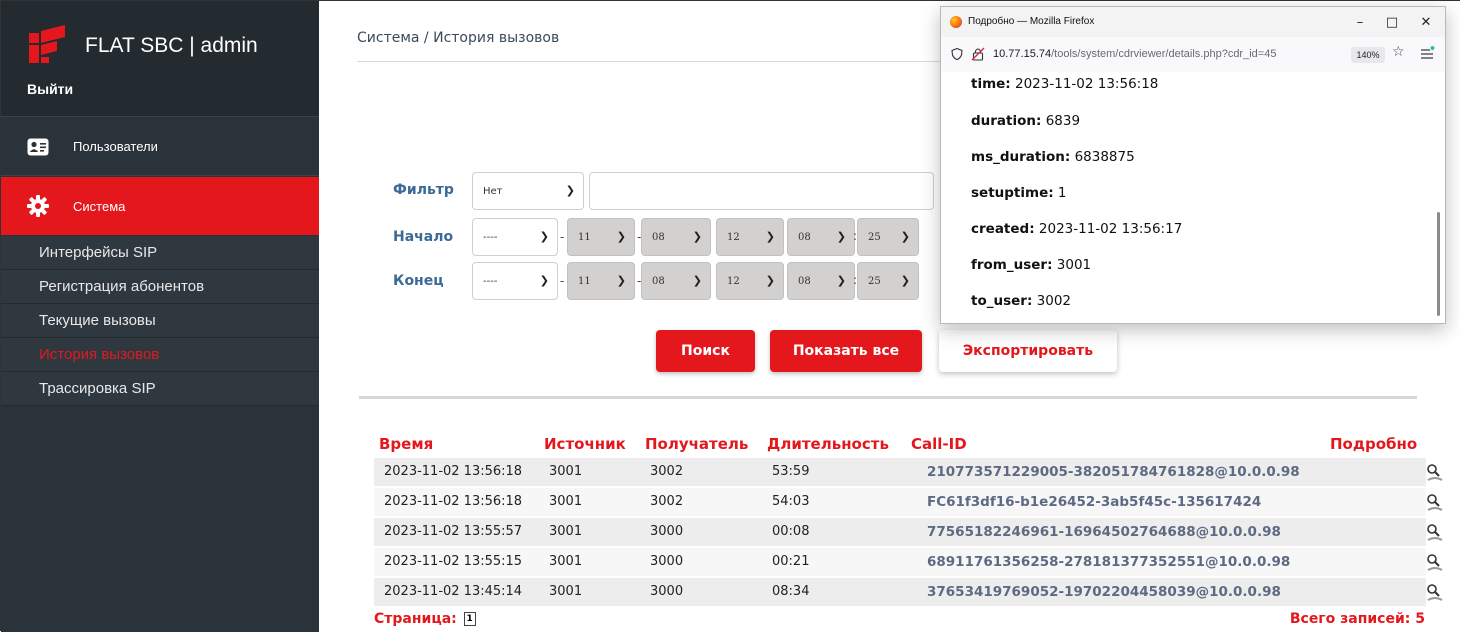 The image size is (1460, 632). What do you see at coordinates (1012, 265) in the screenshot?
I see `detail-key: from_user:` at bounding box center [1012, 265].